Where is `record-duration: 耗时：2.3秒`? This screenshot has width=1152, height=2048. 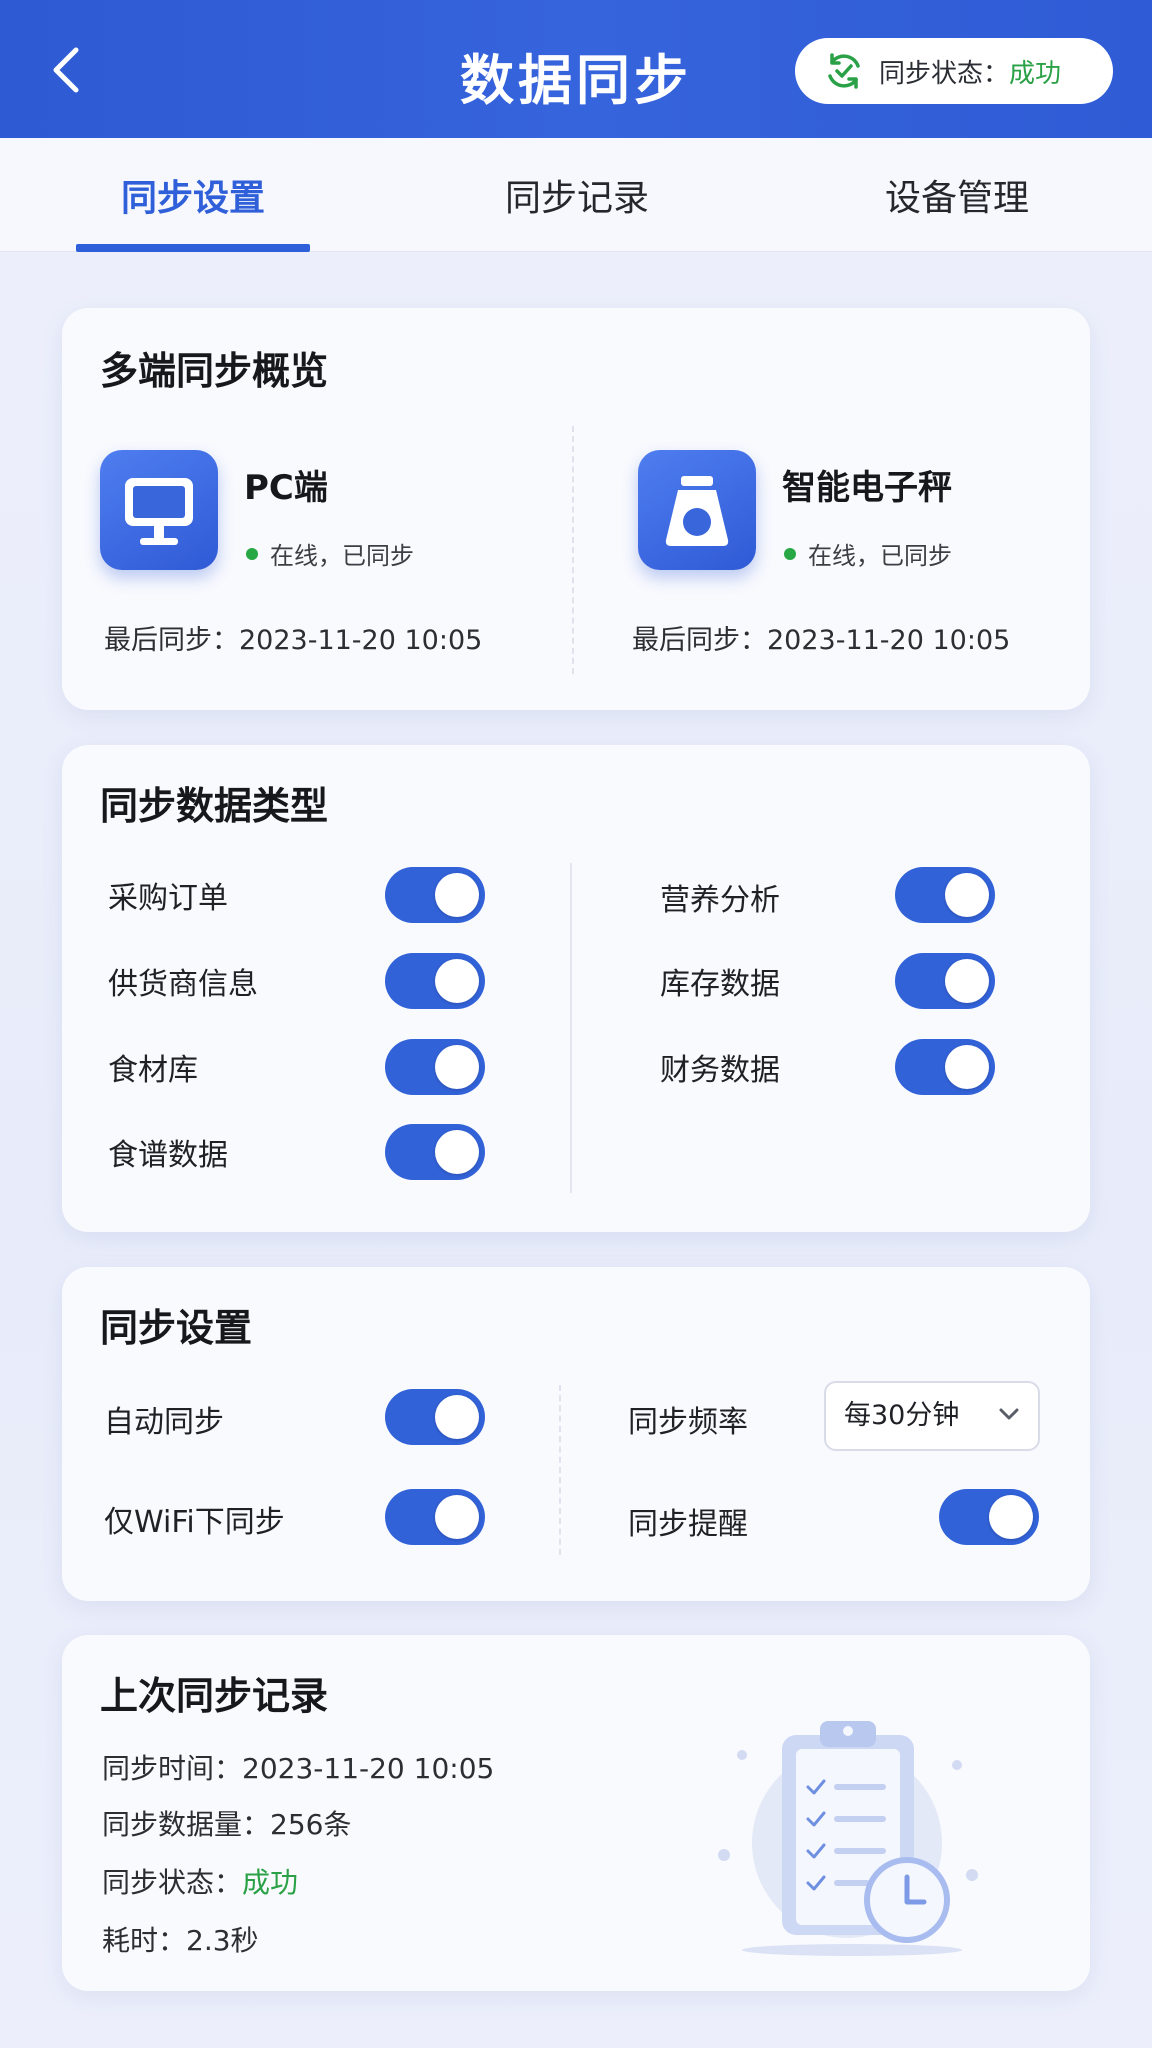 record-duration: 耗时：2.3秒 is located at coordinates (180, 1939).